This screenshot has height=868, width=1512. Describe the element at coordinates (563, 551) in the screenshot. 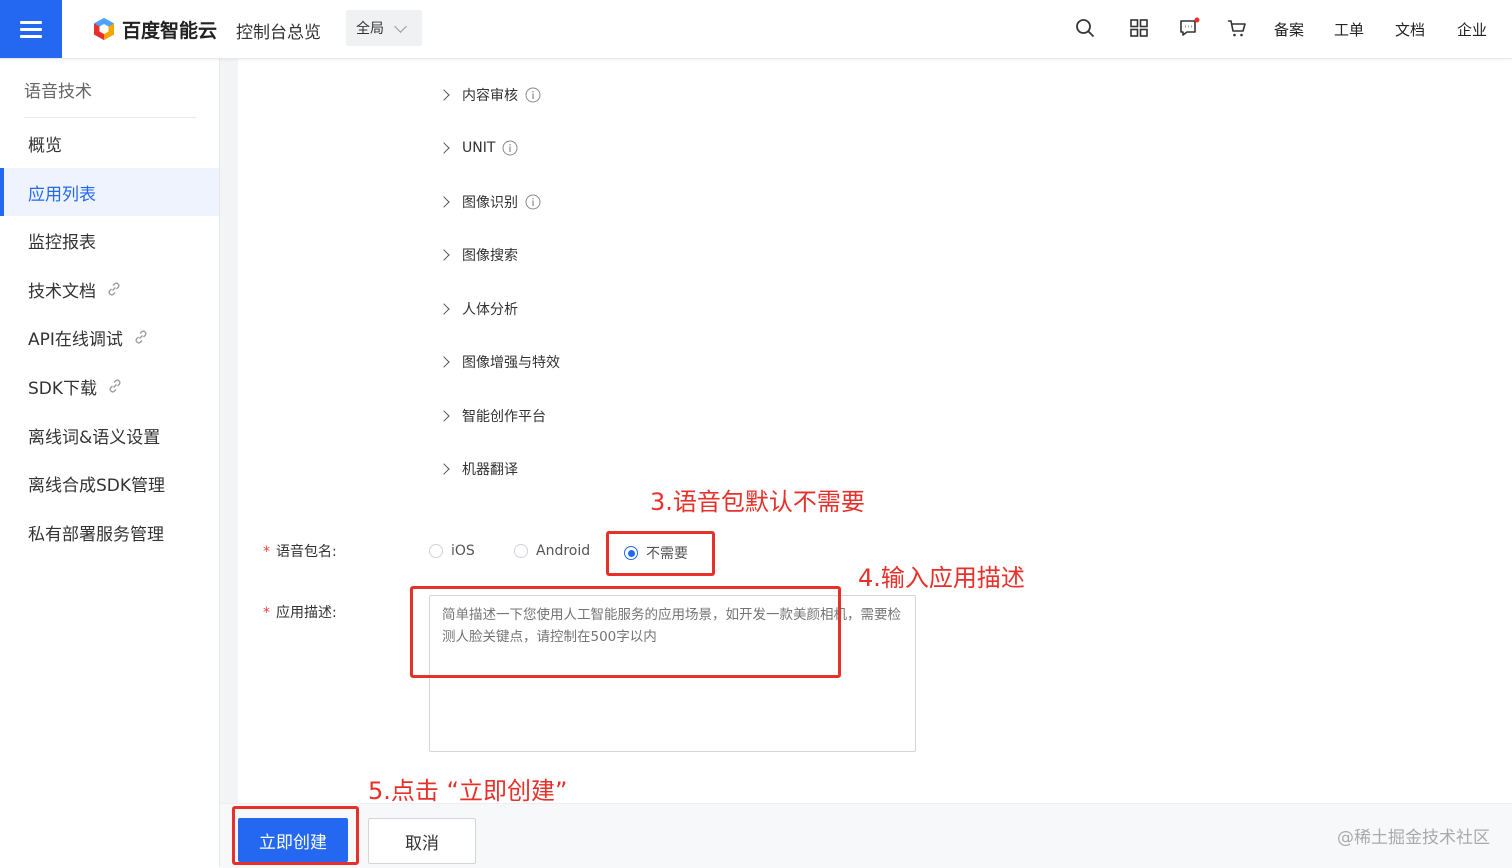

I see `radio-label: Android` at that location.